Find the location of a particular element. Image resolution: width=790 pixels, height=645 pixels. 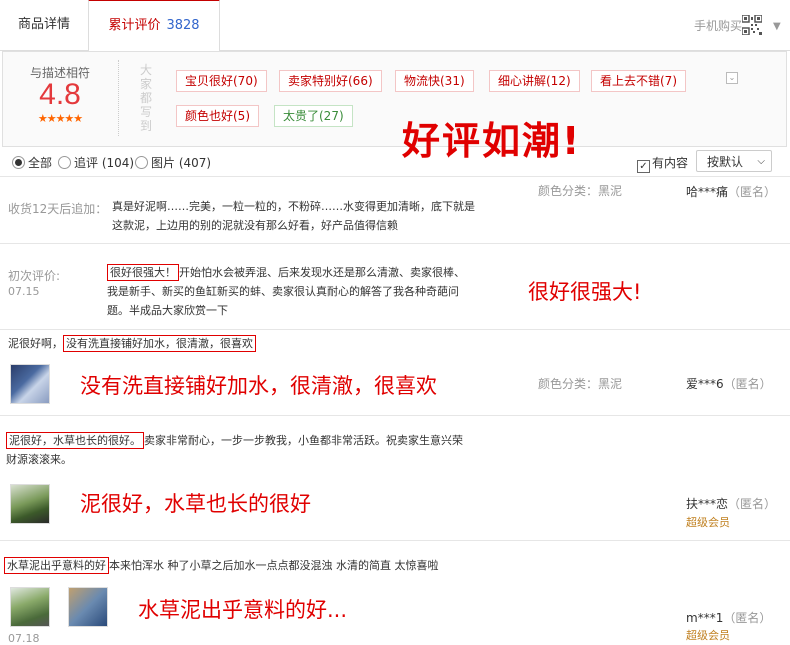

highlight-box: 没有洗直接铺好加水，很清澈，很喜欢 is located at coordinates (159, 343).